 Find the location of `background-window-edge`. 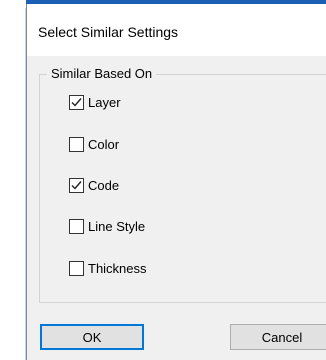

background-window-edge is located at coordinates (13, 180).